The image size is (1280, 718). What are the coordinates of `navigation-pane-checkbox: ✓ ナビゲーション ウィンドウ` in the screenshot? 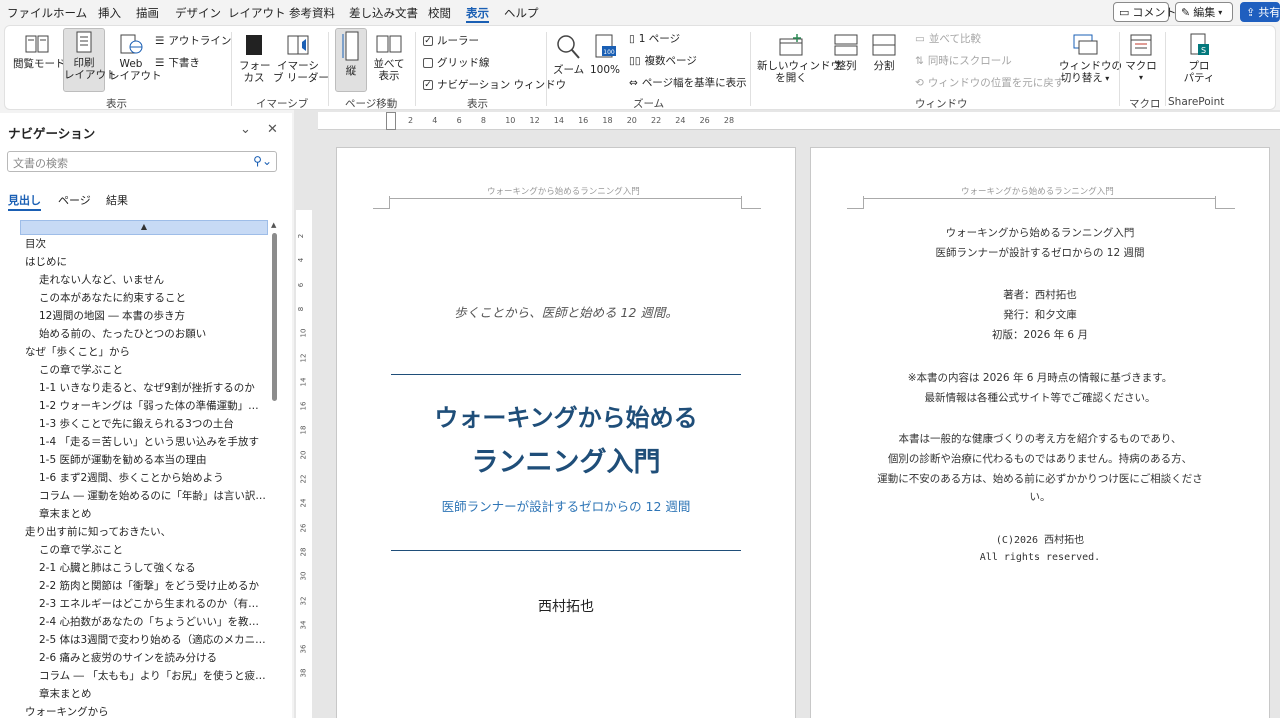 It's located at (494, 84).